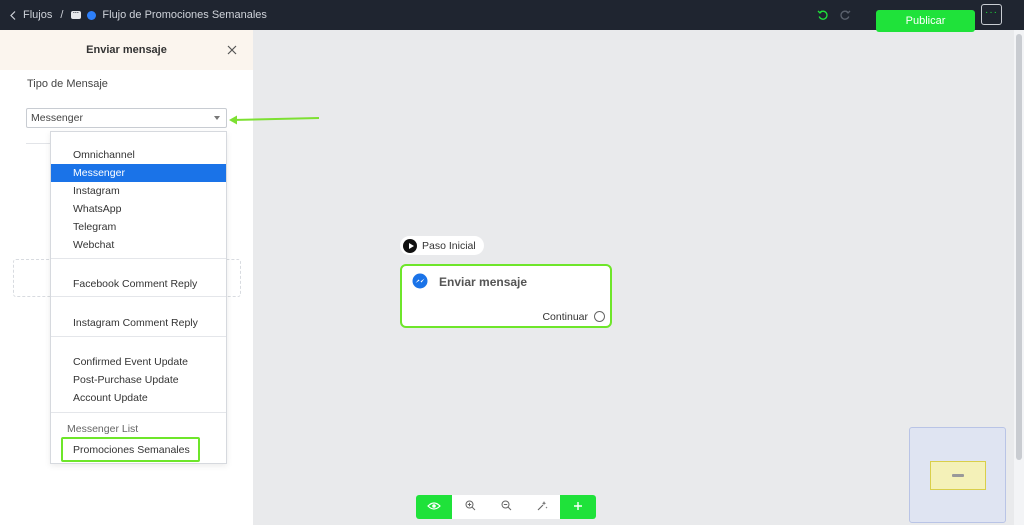 This screenshot has width=1024, height=525. What do you see at coordinates (138, 284) in the screenshot?
I see `option-facebook-comment-reply: Facebook Comment Reply` at bounding box center [138, 284].